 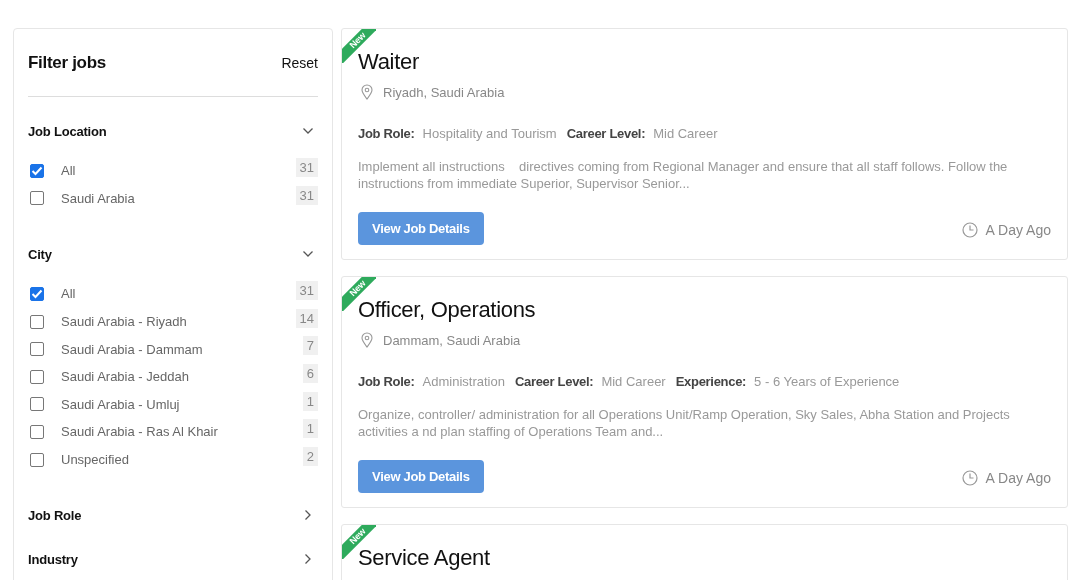 What do you see at coordinates (98, 198) in the screenshot?
I see `option-label: Saudi Arabia` at bounding box center [98, 198].